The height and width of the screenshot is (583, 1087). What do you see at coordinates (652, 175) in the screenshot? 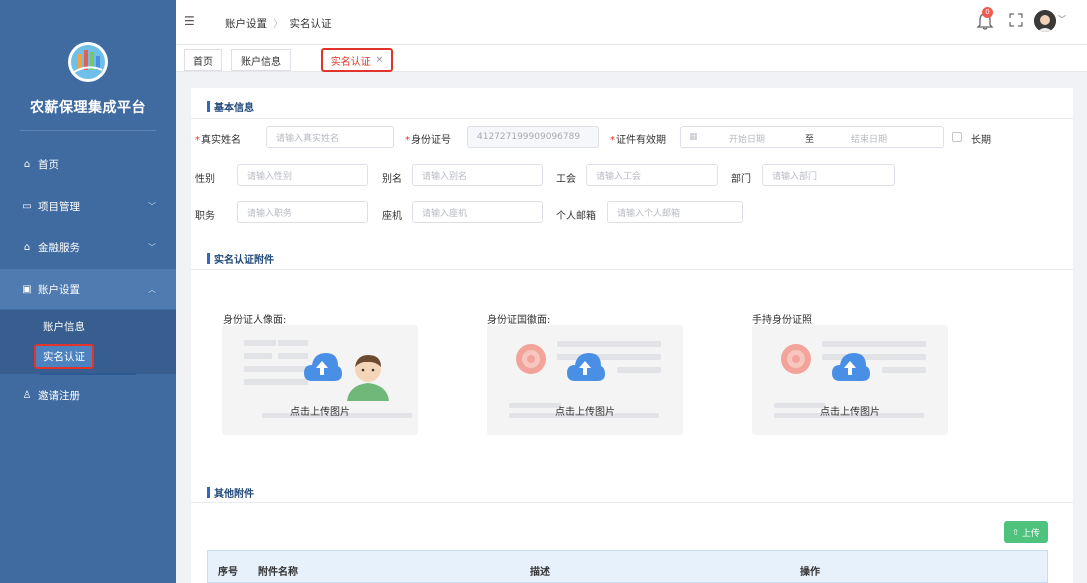
I see `union-input: 请输入工会` at bounding box center [652, 175].